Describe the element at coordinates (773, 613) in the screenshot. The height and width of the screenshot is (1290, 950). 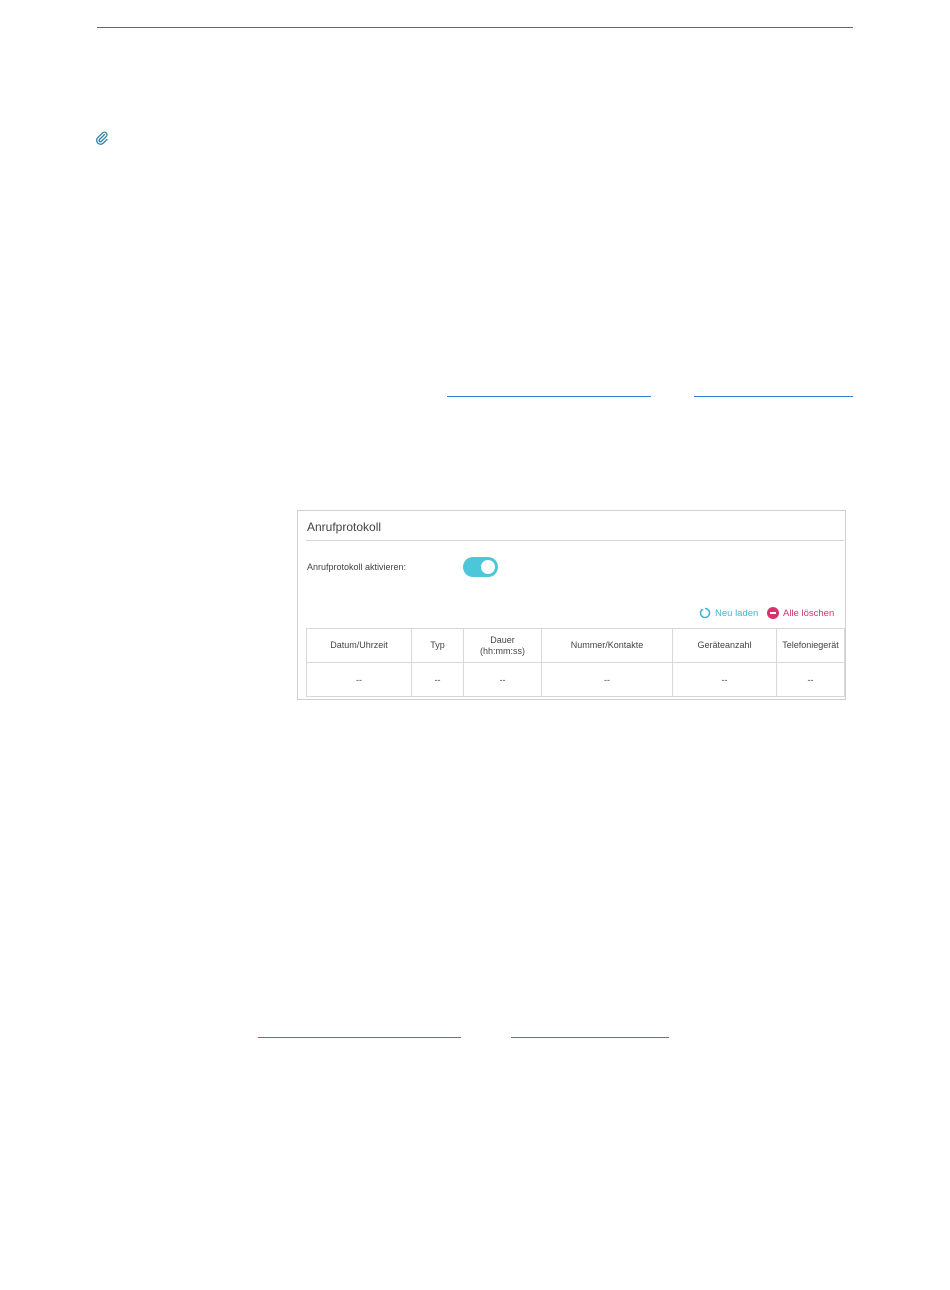
I see `minus-circle-icon` at that location.